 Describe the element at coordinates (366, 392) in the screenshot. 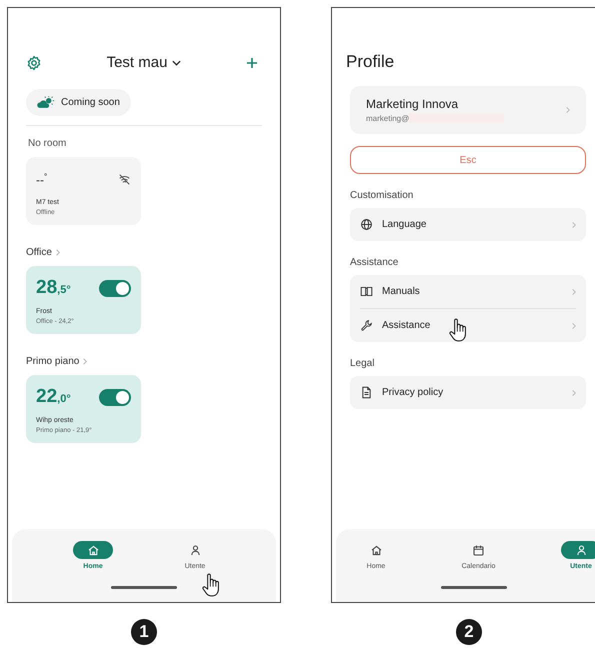

I see `document-icon` at that location.